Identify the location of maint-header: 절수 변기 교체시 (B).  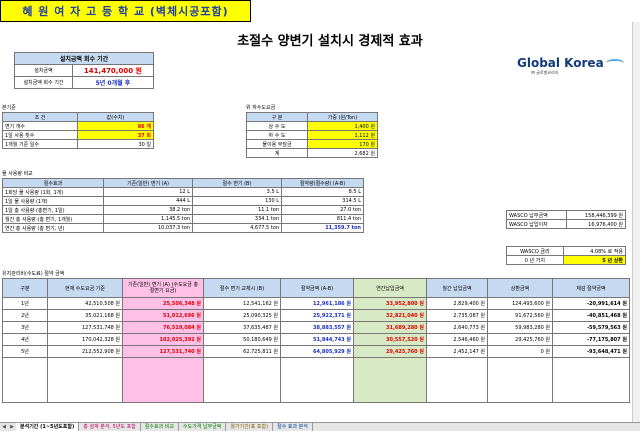
(242, 288).